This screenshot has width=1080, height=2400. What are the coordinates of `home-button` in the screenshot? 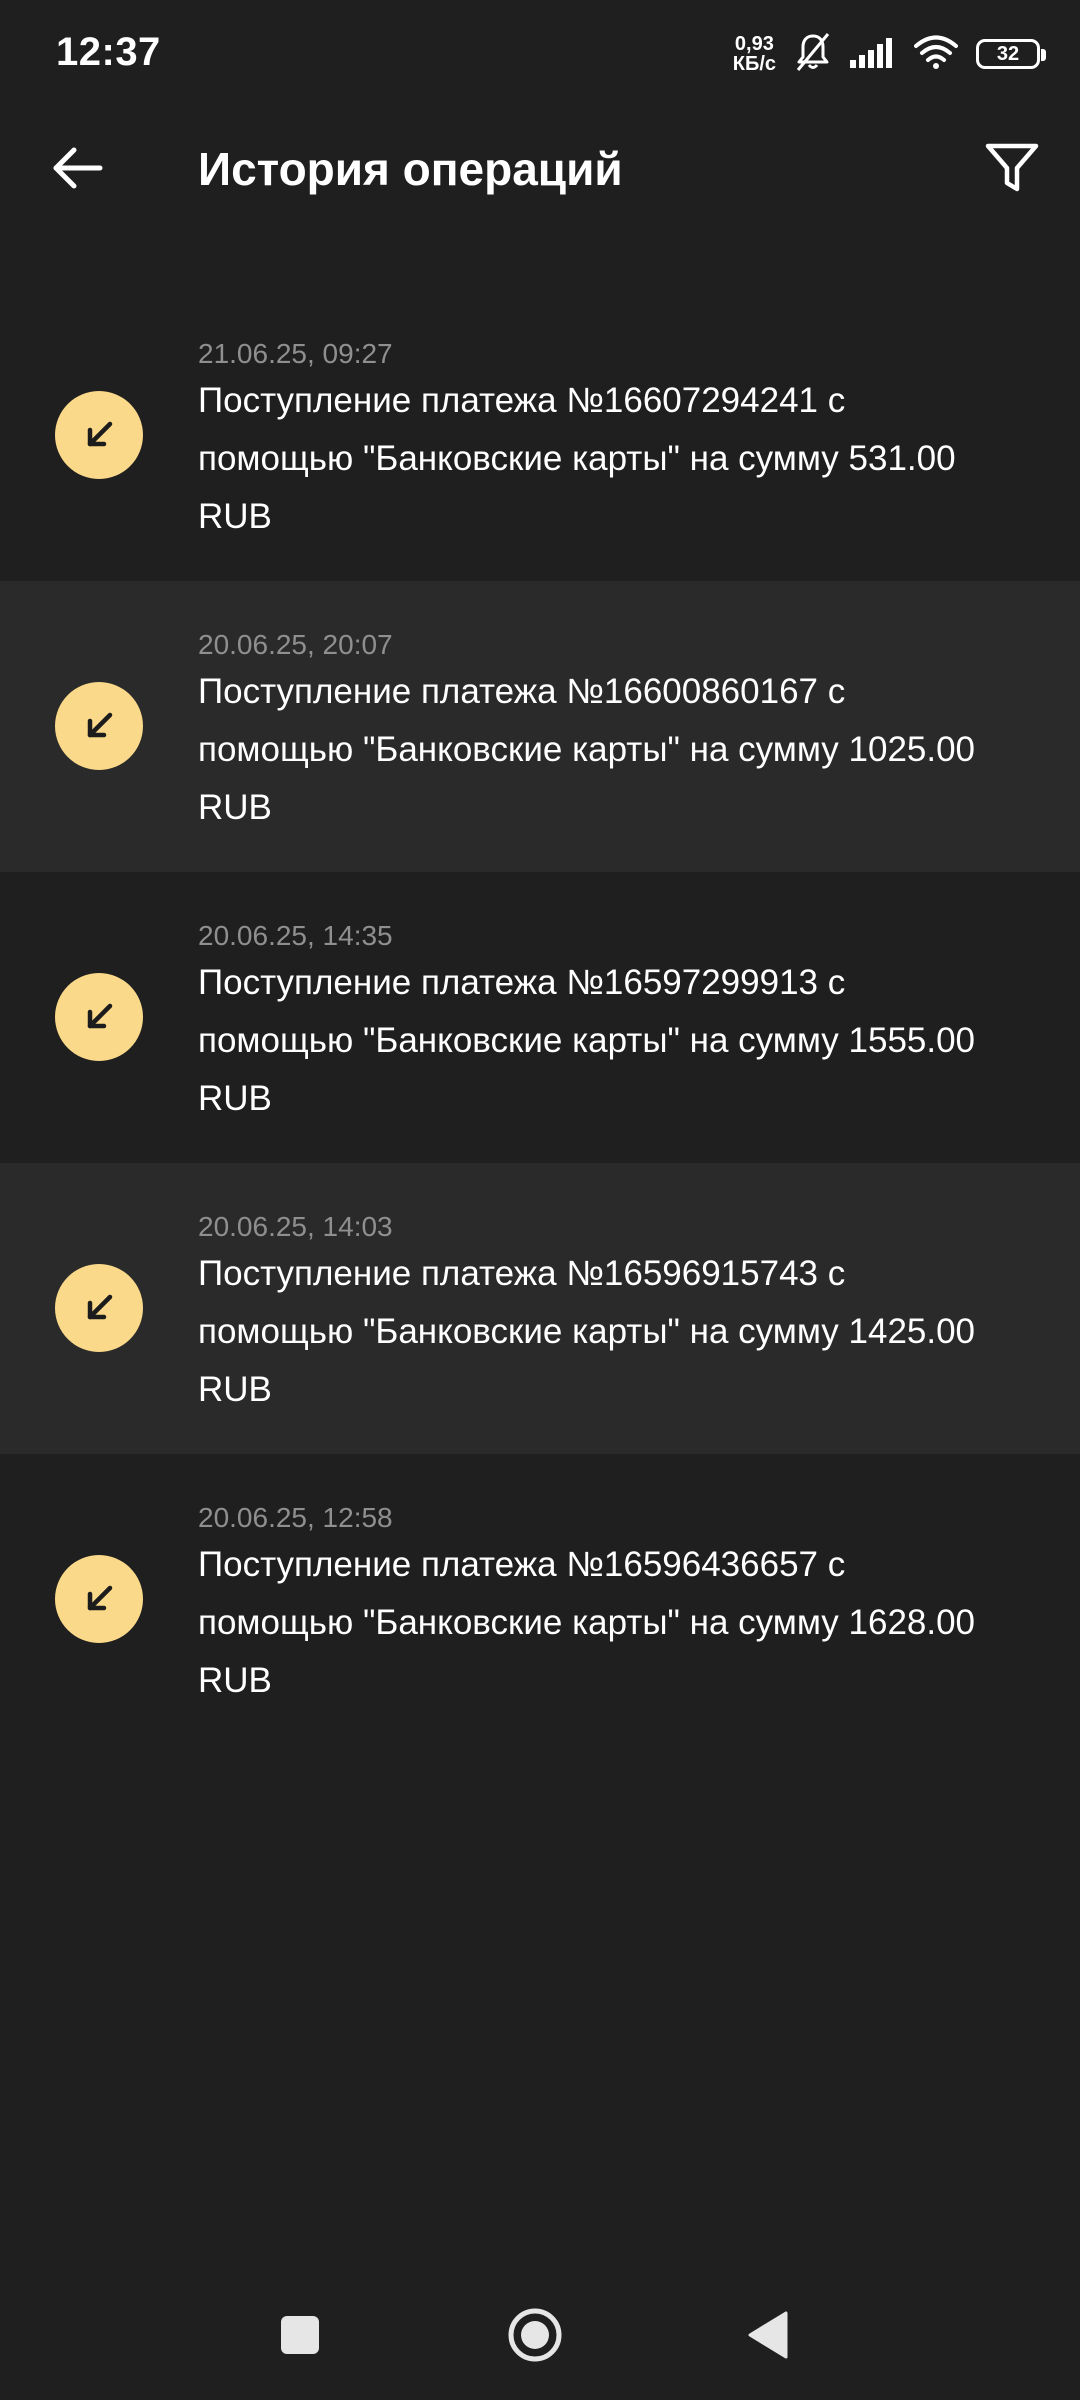 It's located at (535, 2337).